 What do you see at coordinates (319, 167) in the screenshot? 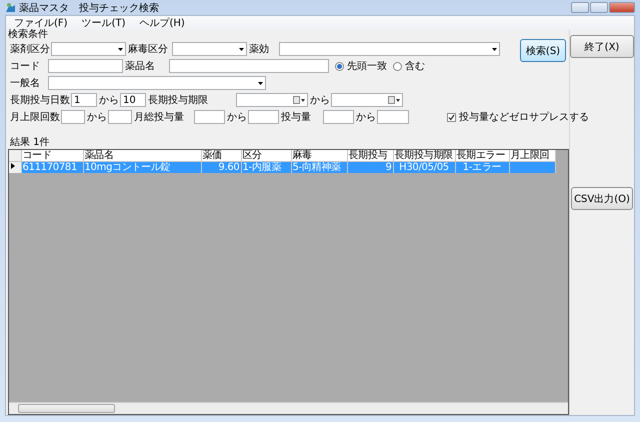
I see `table-cell: 5-向精神薬` at bounding box center [319, 167].